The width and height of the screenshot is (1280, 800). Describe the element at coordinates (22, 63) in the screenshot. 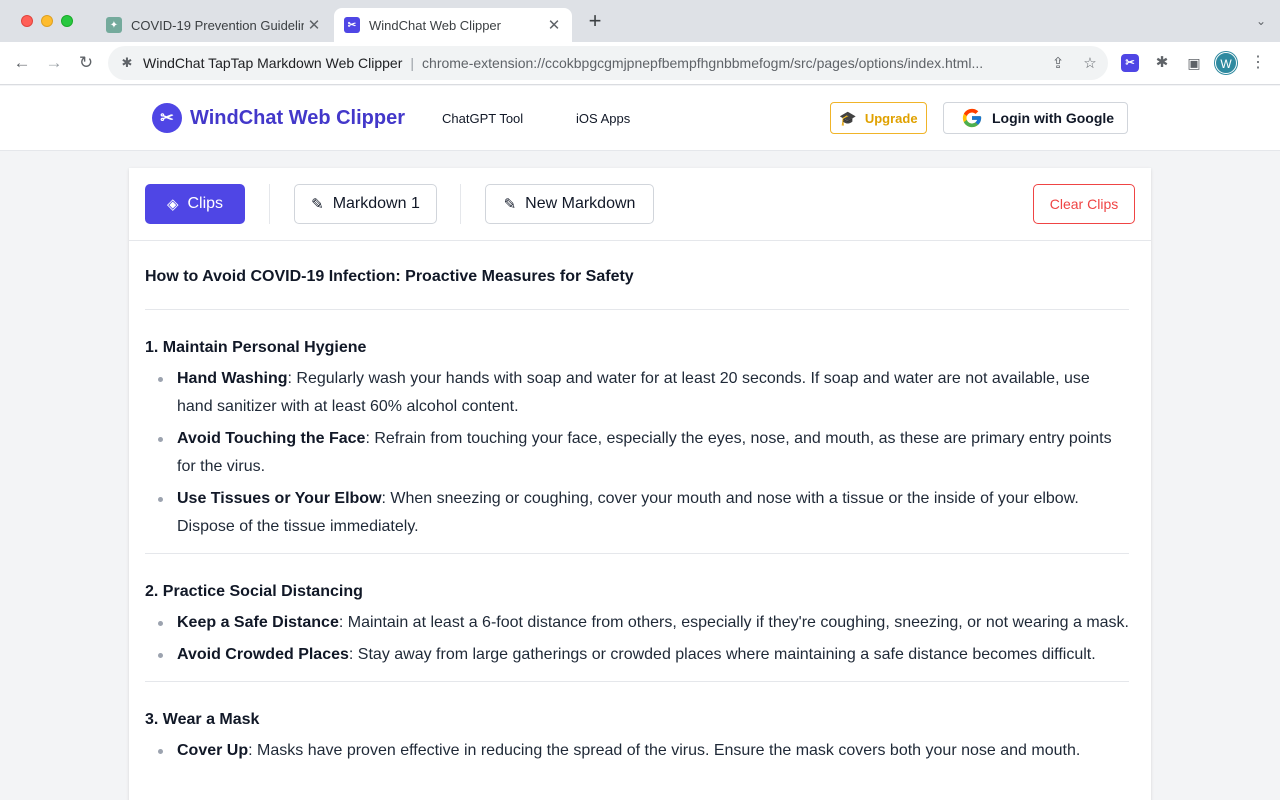

I see `back-arrow-icon: ←` at that location.